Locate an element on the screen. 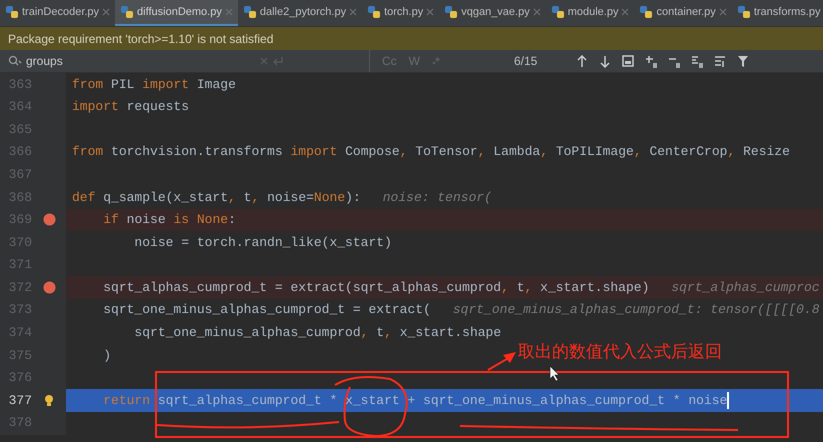 The image size is (823, 442). filter-icon is located at coordinates (743, 61).